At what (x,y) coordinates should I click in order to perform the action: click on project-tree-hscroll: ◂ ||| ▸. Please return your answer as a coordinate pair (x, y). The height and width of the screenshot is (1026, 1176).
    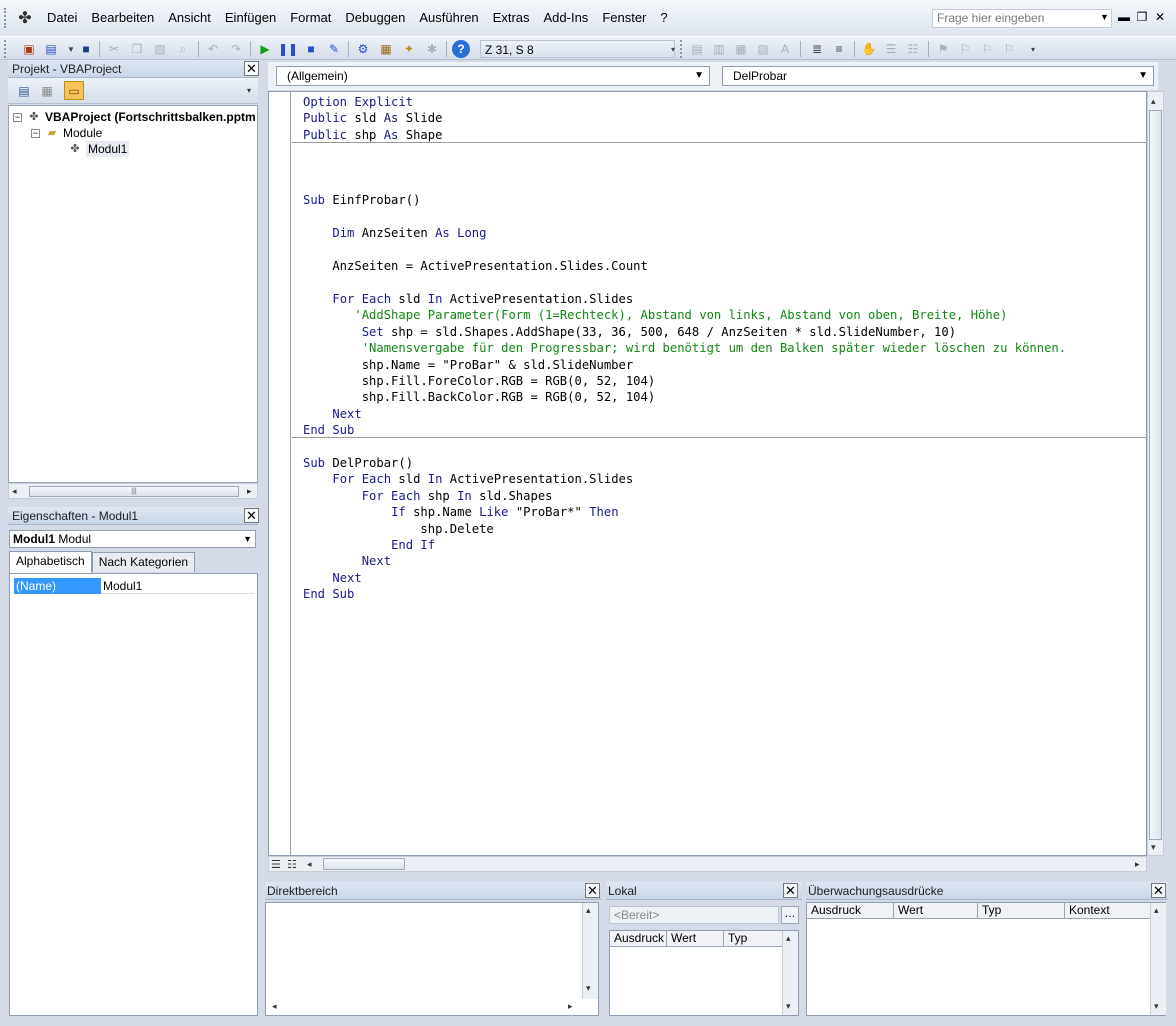
    Looking at the image, I should click on (133, 491).